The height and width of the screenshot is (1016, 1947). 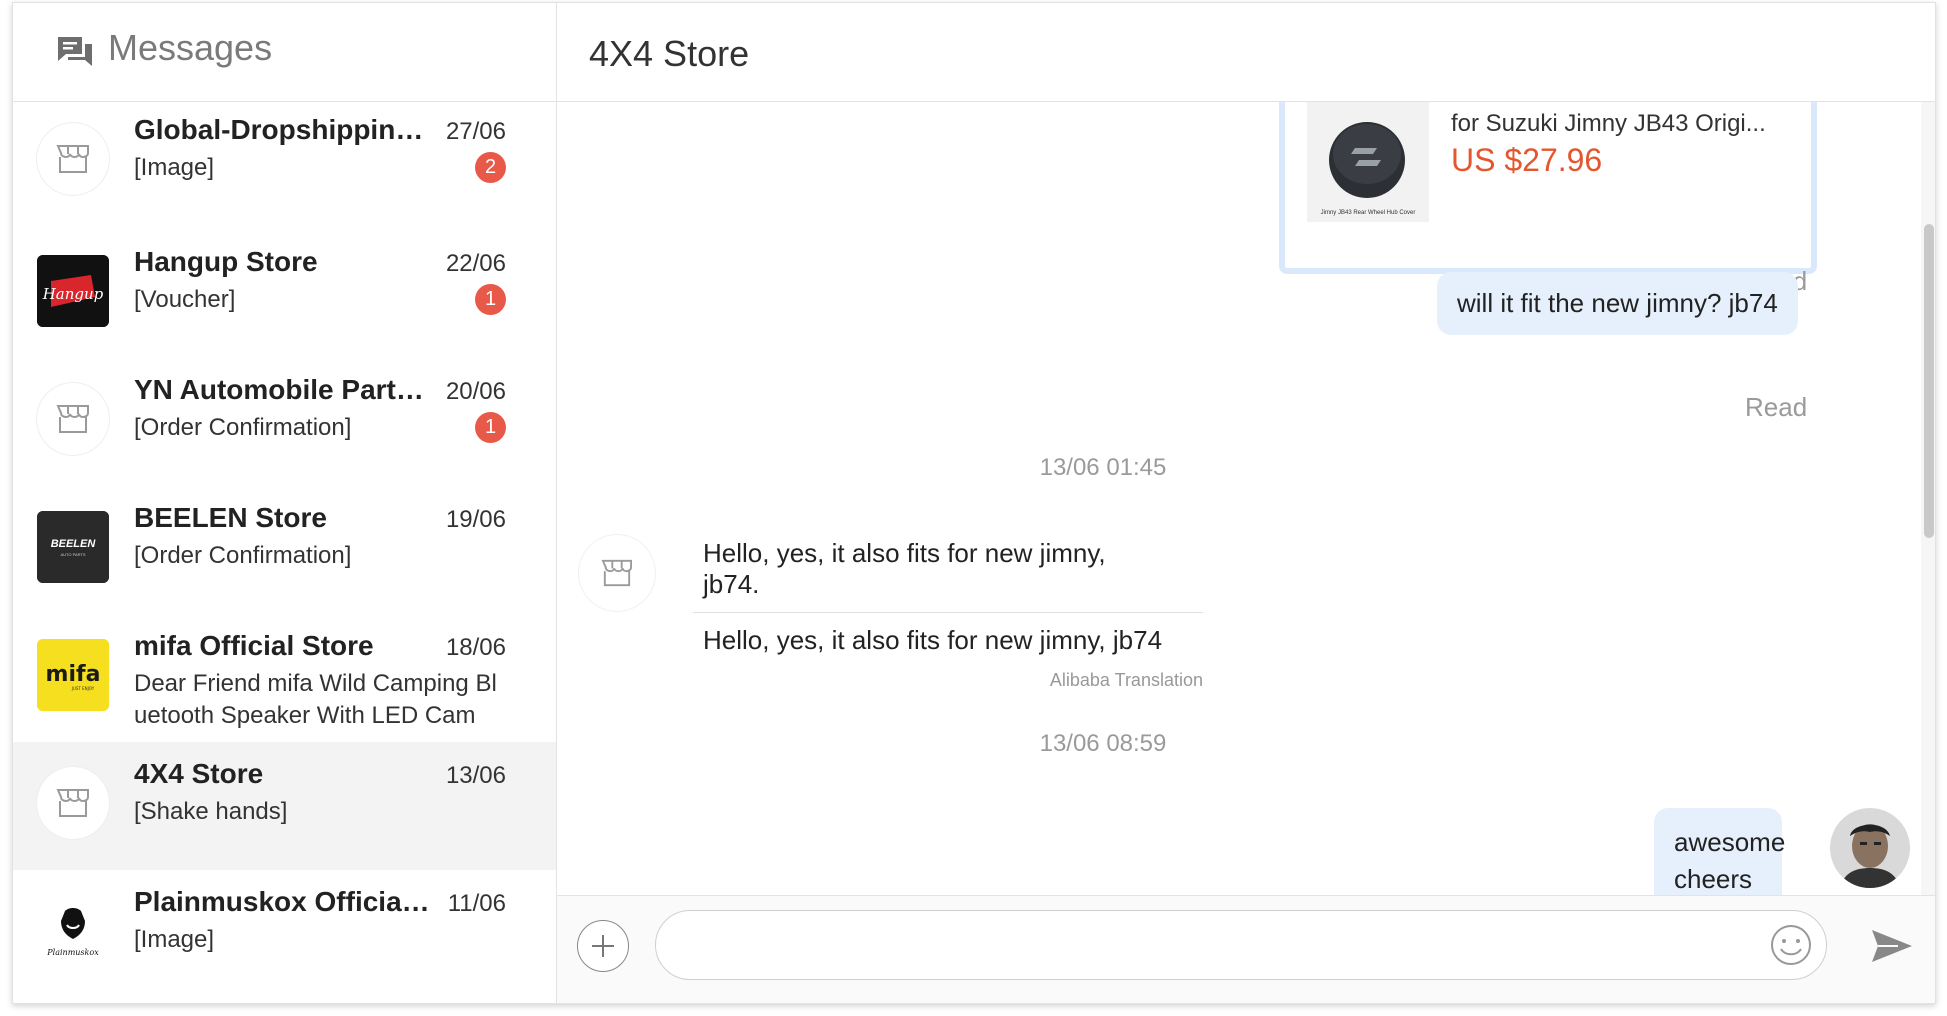 What do you see at coordinates (1791, 945) in the screenshot?
I see `emoji-icon` at bounding box center [1791, 945].